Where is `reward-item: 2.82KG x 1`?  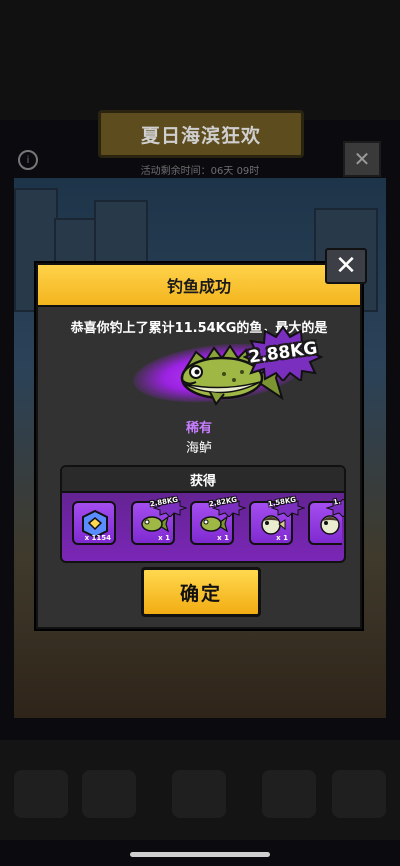
reward-item: 2.82KG x 1 is located at coordinates (218, 520).